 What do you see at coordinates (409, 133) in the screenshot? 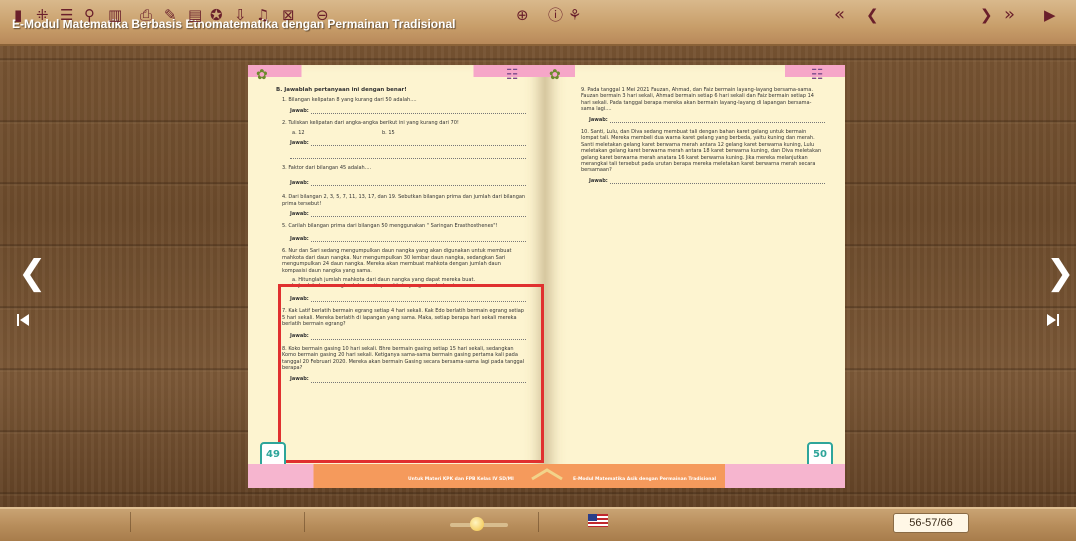
I see `question-2-options: a. 12 b. 15` at bounding box center [409, 133].